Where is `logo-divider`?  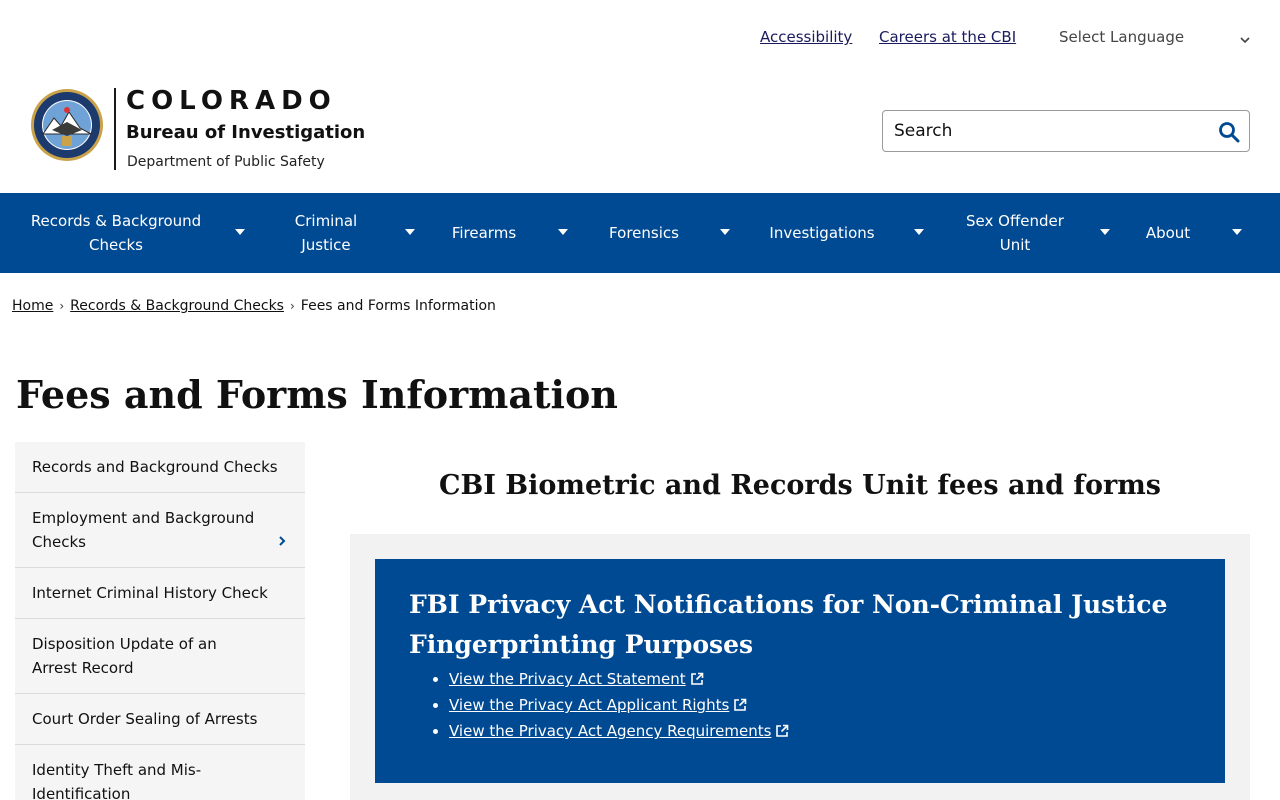 logo-divider is located at coordinates (115, 129).